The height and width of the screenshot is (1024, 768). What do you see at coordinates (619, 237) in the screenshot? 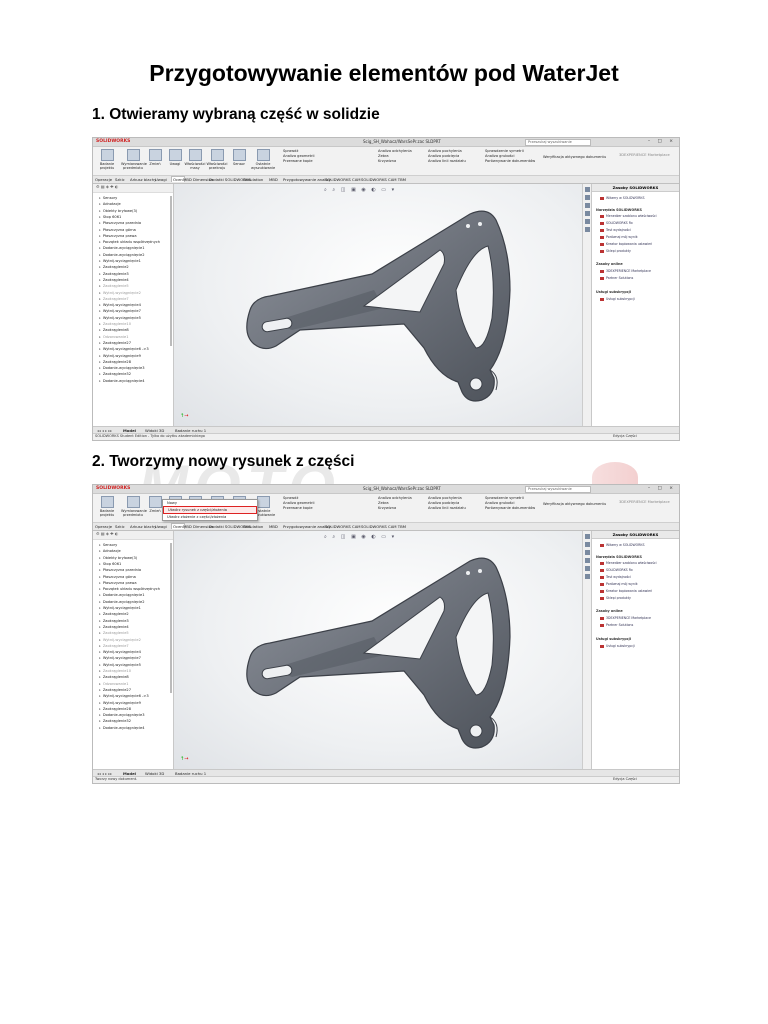
I see `task-pane-link: Porównaj mój wynik` at bounding box center [619, 237].